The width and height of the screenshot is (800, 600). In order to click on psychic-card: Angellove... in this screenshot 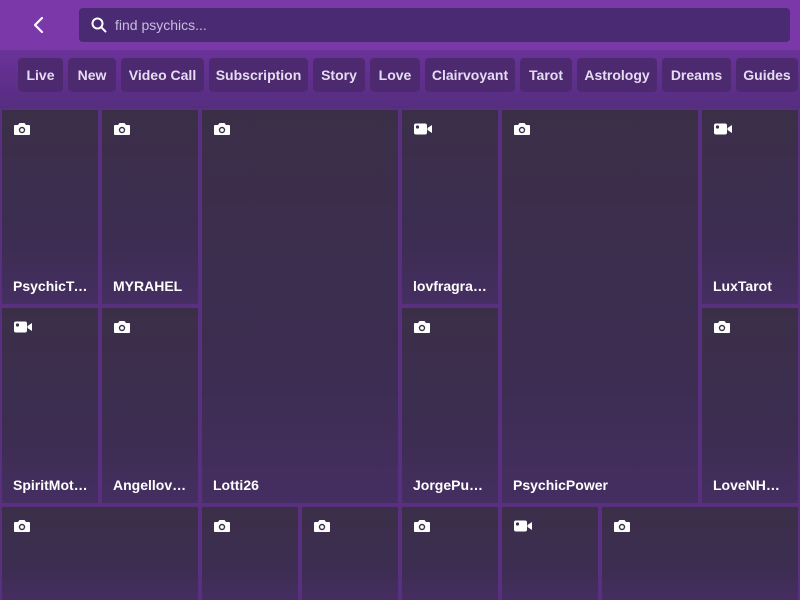, I will do `click(150, 405)`.